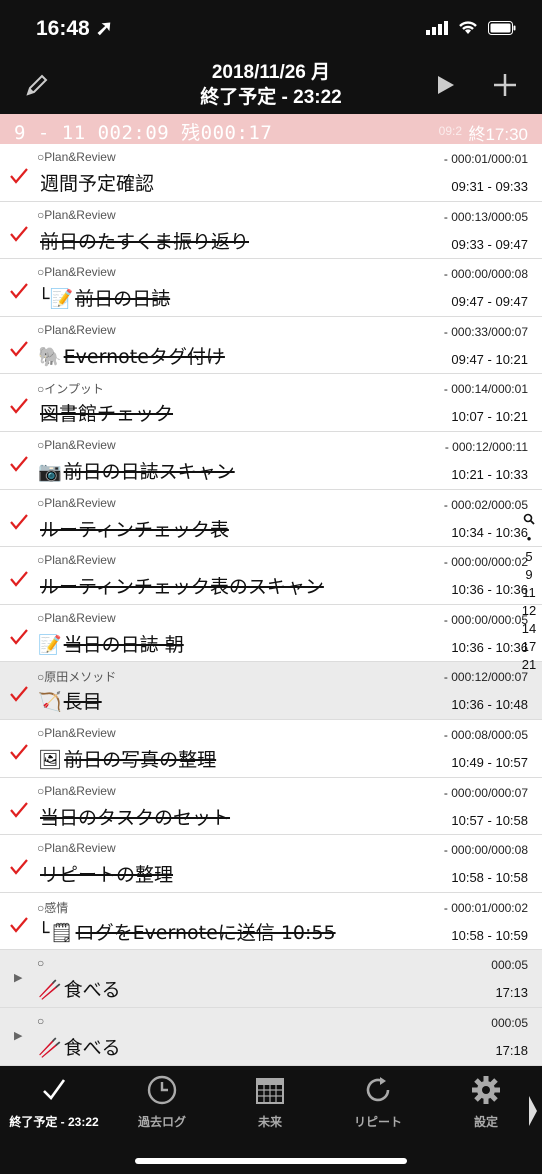 The height and width of the screenshot is (1174, 542). I want to click on check-icon, so click(54, 1089).